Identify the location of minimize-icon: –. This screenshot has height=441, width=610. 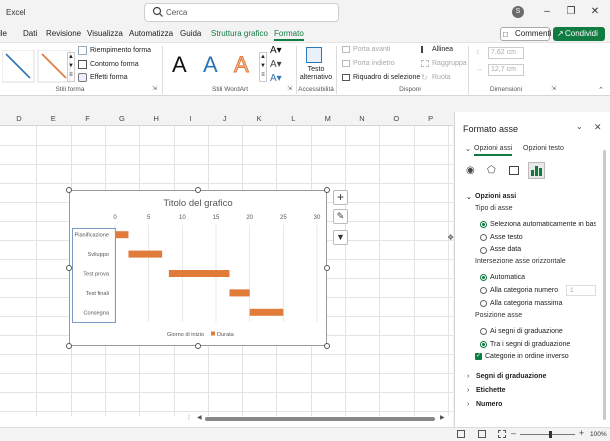
(547, 12).